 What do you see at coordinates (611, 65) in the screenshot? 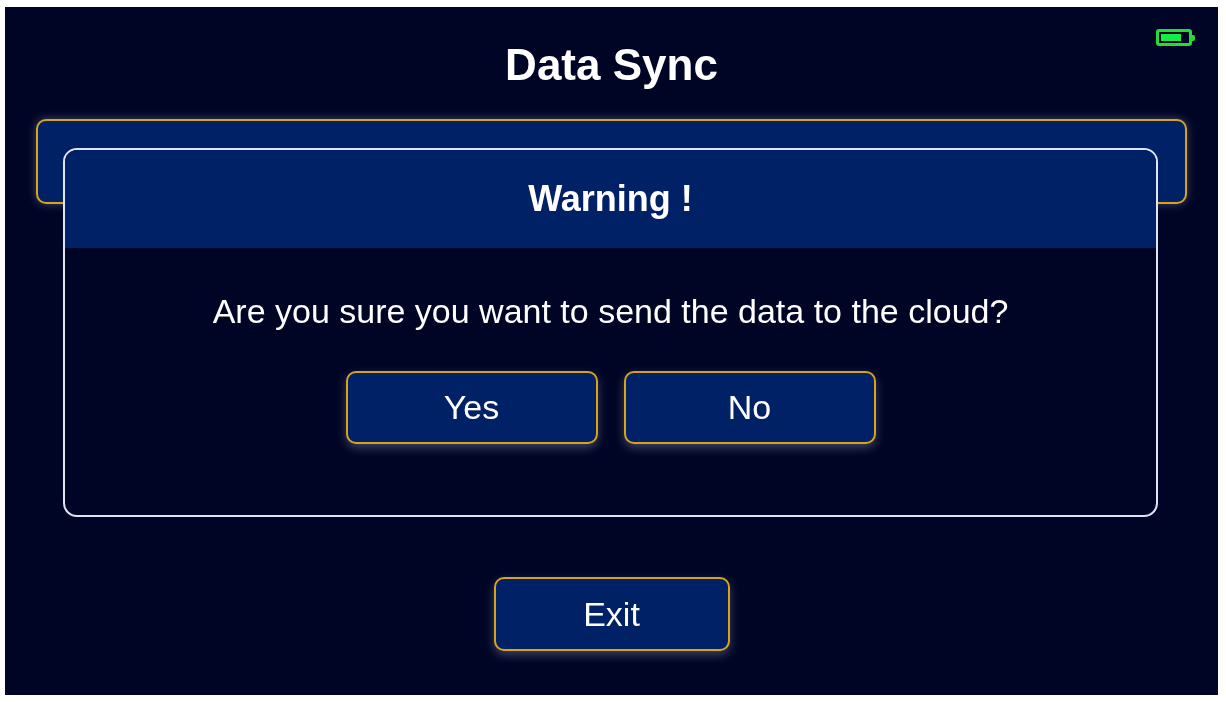
I see `screen-title: Data Sync` at bounding box center [611, 65].